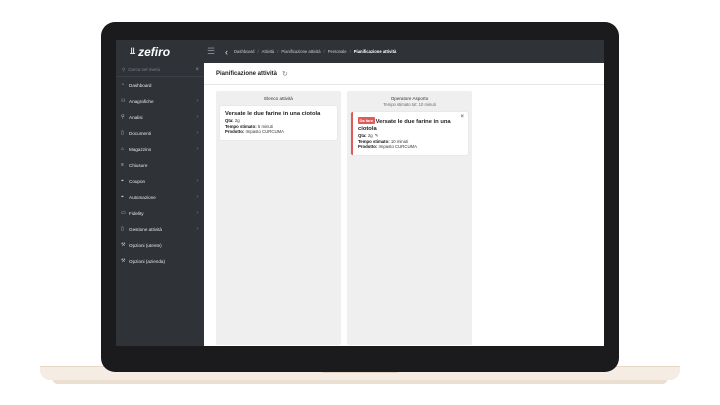 This screenshot has width=720, height=405. Describe the element at coordinates (138, 165) in the screenshot. I see `sidebar-item-label: Chiusure` at that location.